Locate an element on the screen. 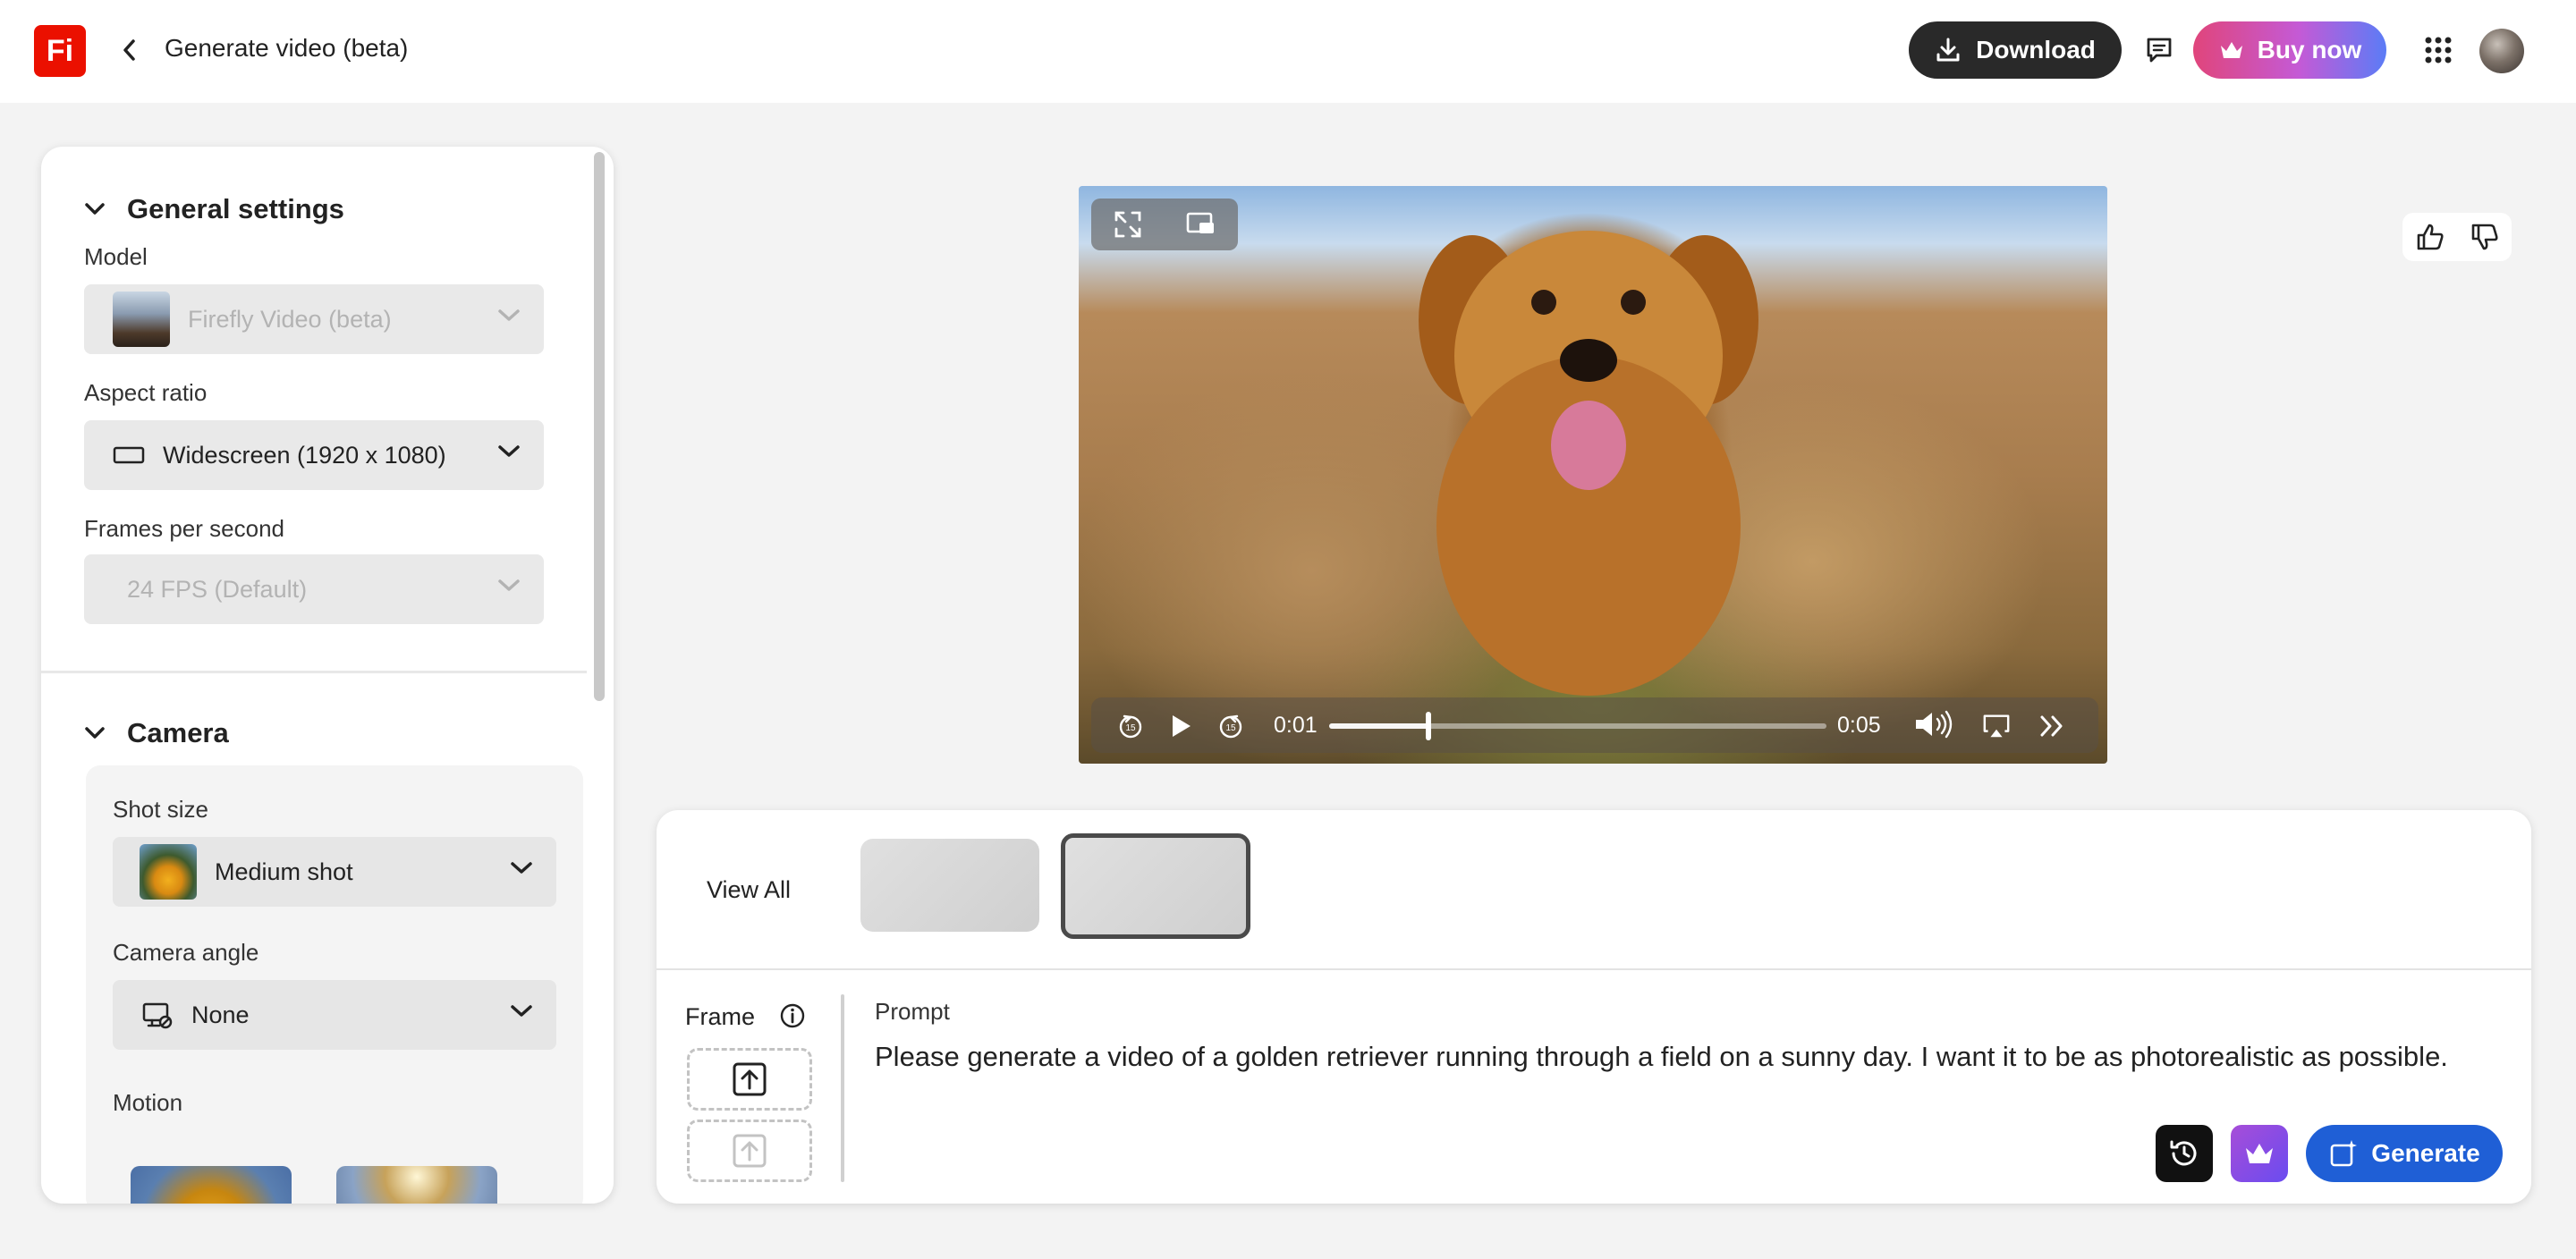 This screenshot has width=2576, height=1259. volume-icon is located at coordinates (1933, 724).